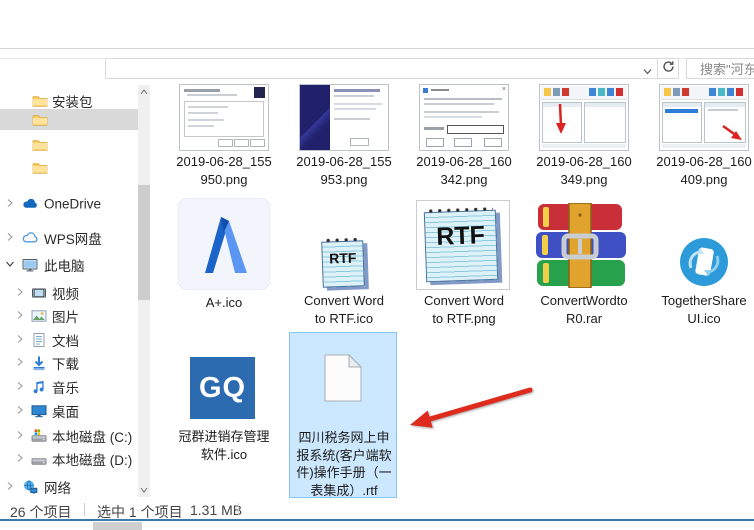 The image size is (754, 530). Describe the element at coordinates (704, 170) in the screenshot. I see `file-name: 2019-06-28_160 409.png` at that location.